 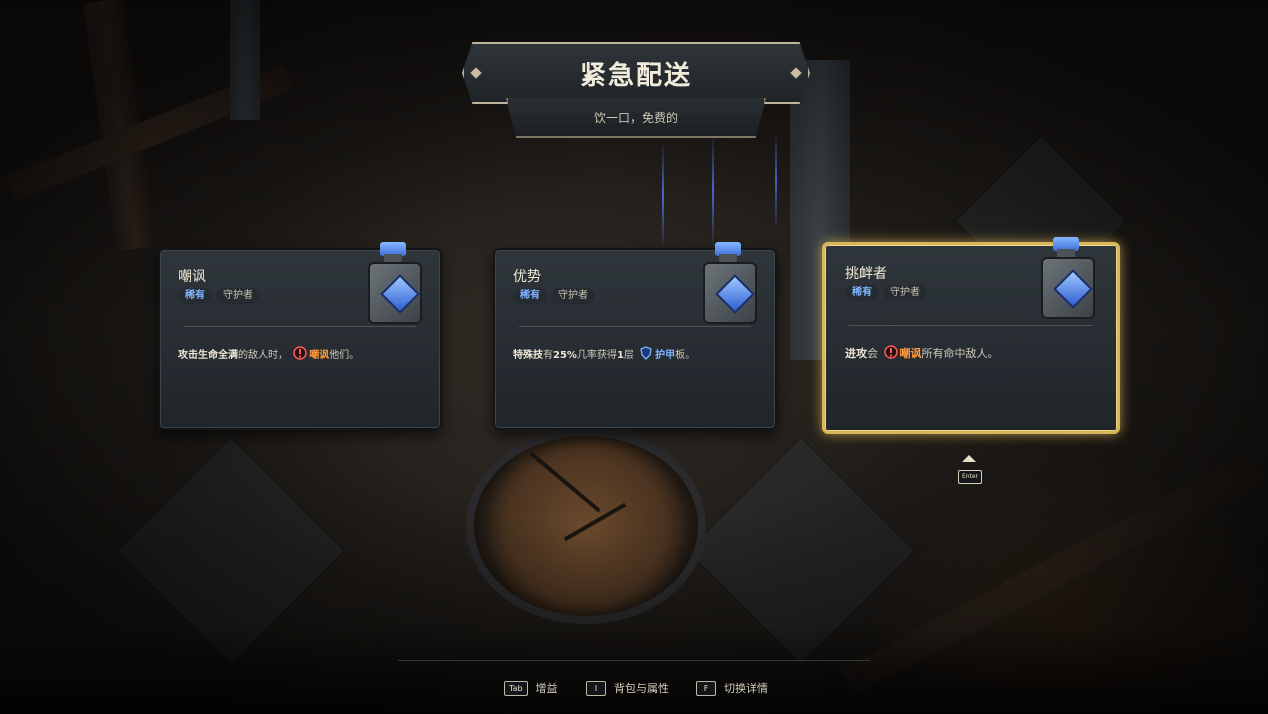 I want to click on desc-percent: 25%, so click(x=565, y=355).